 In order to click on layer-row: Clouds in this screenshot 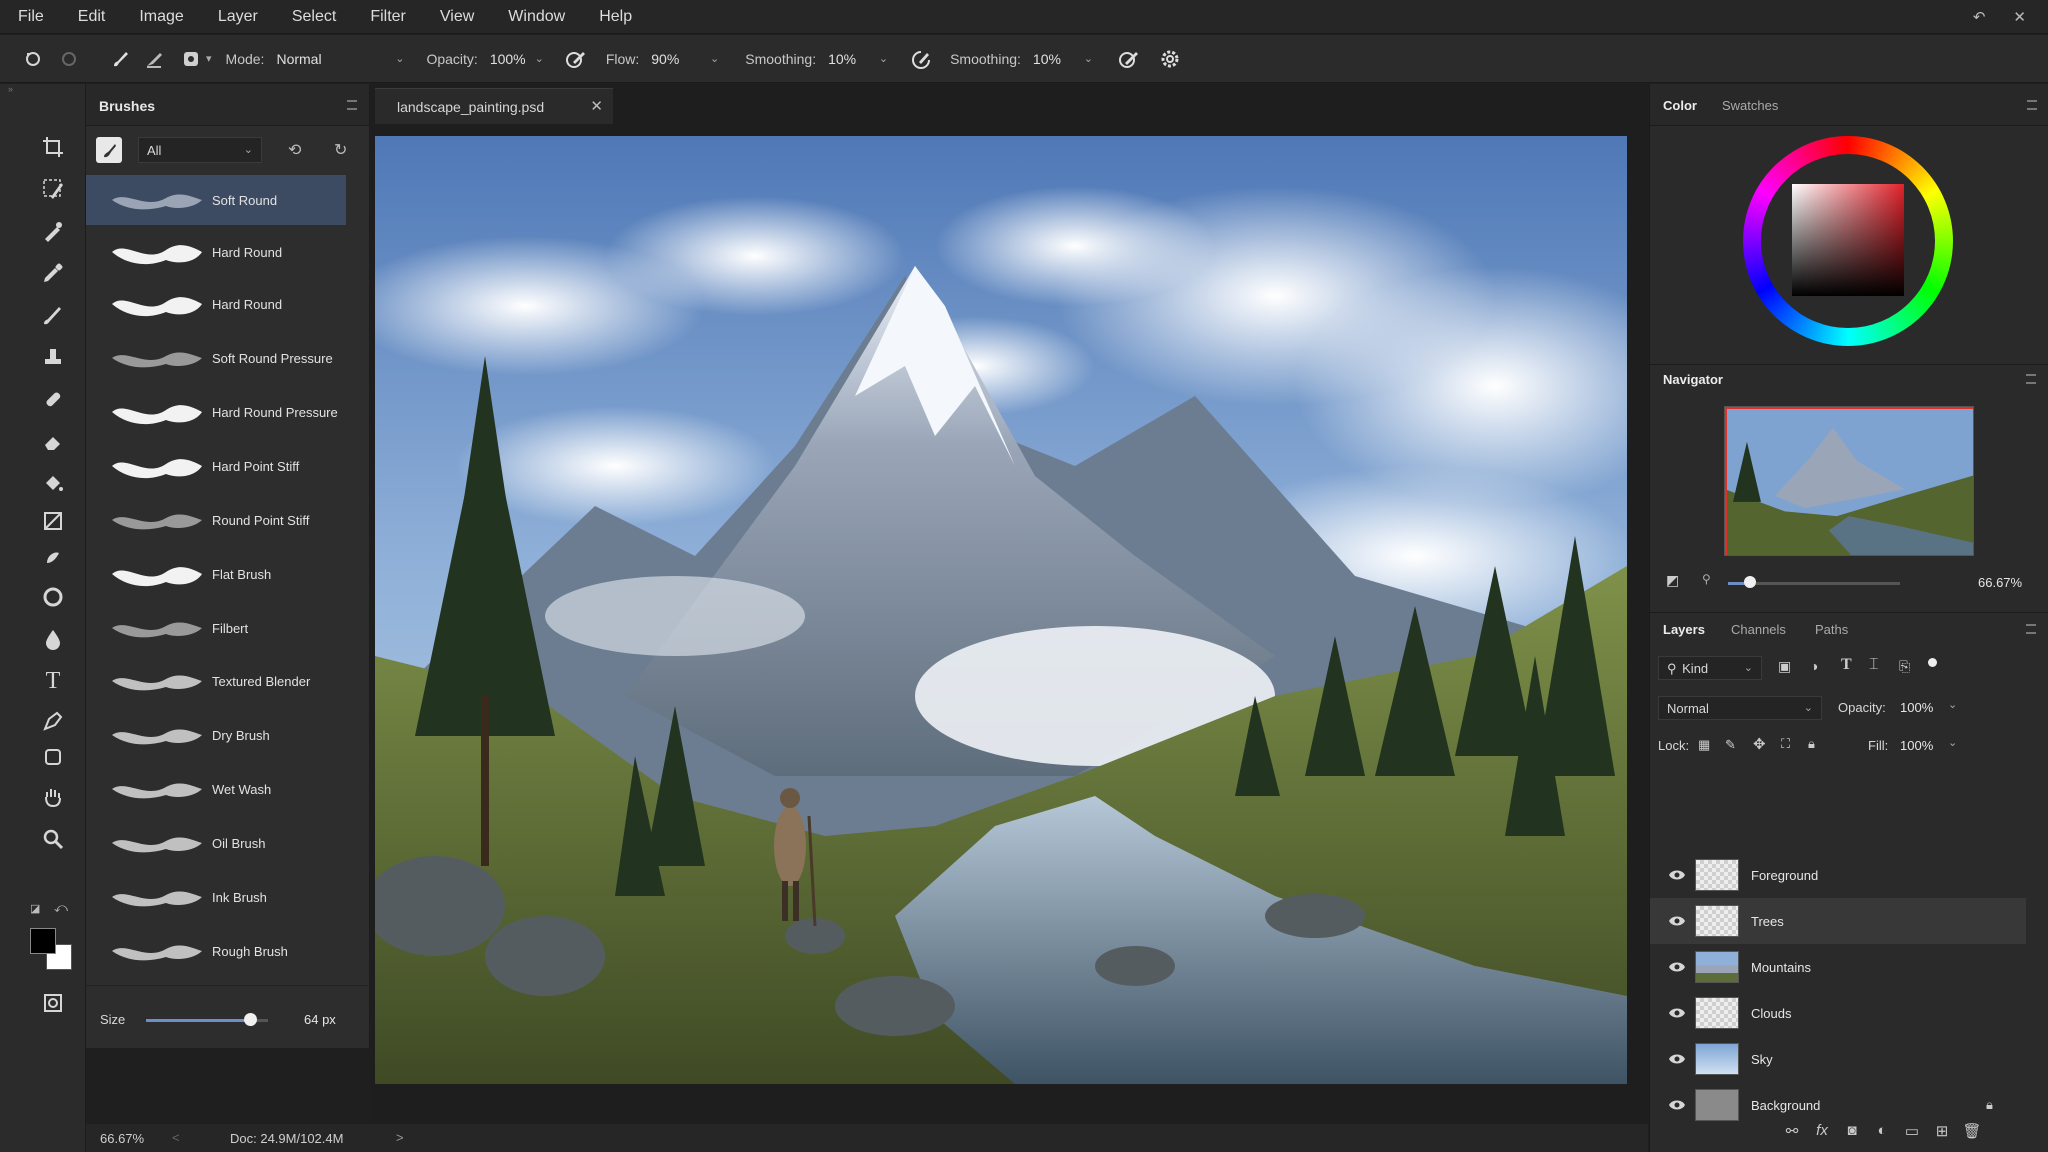, I will do `click(1838, 1013)`.